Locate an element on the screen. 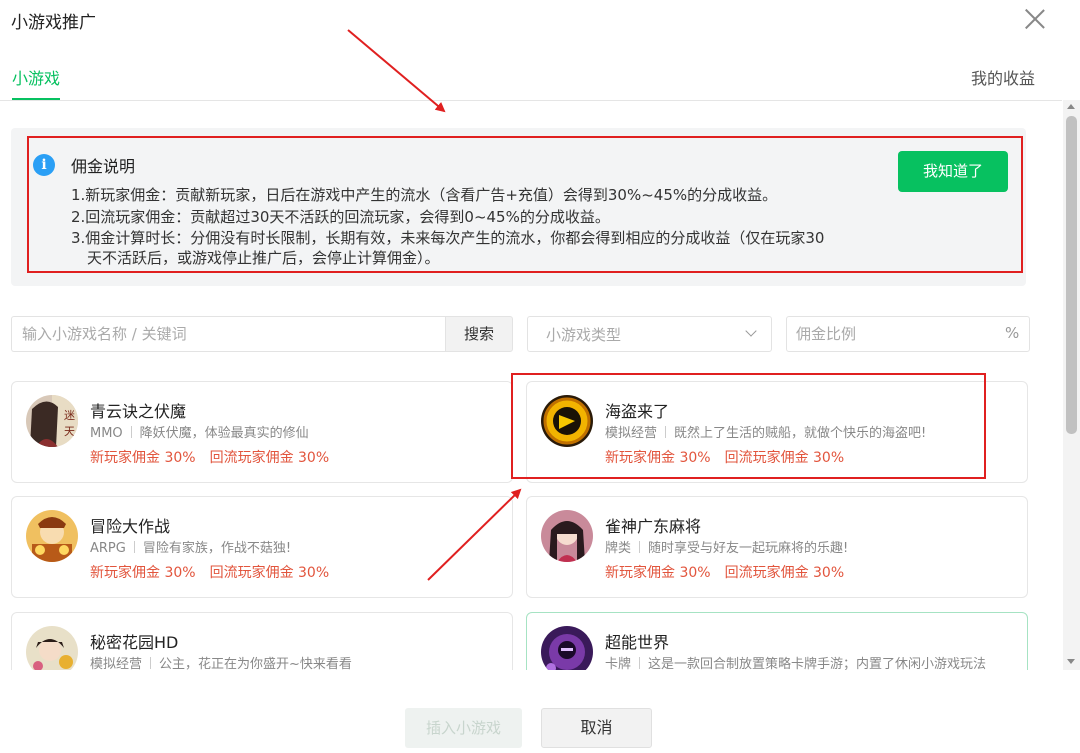 This screenshot has height=753, width=1080. svg-text: 迷 is located at coordinates (69, 415).